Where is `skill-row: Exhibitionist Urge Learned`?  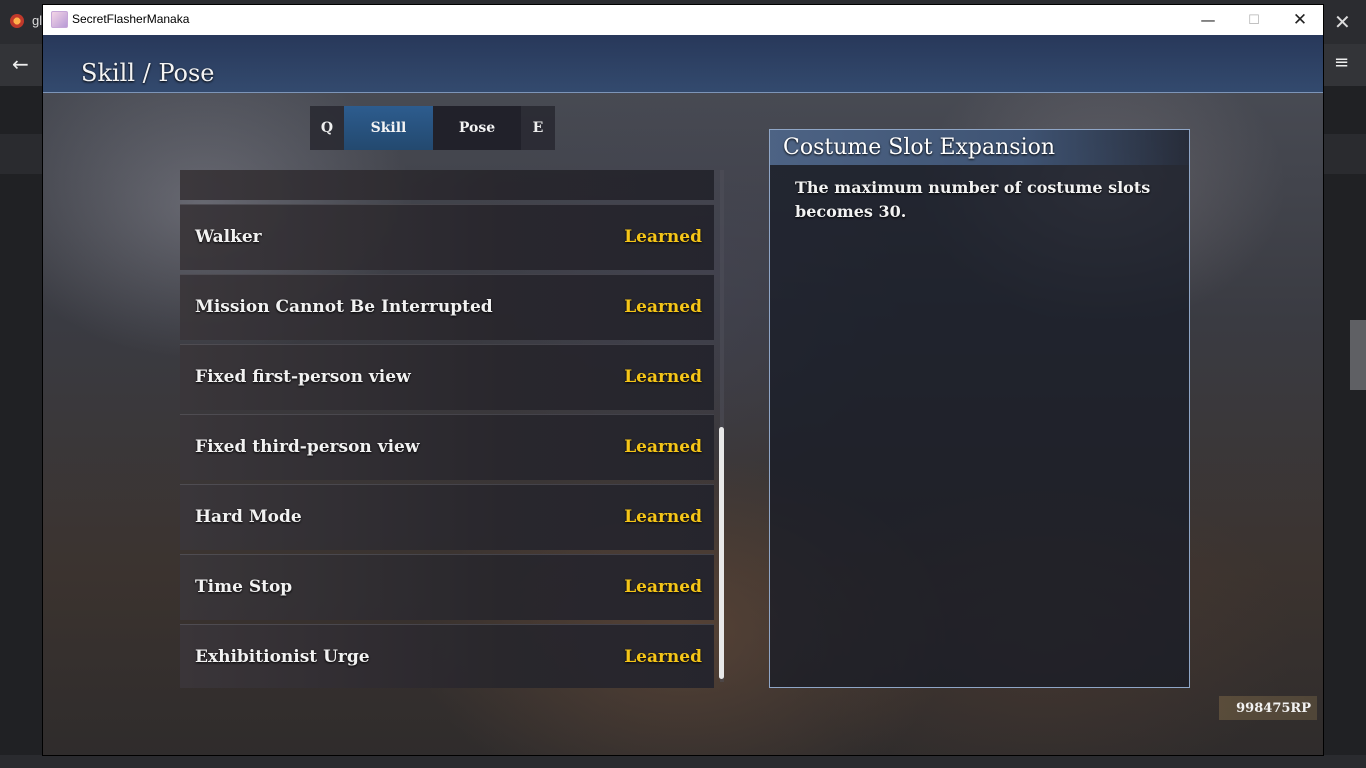
skill-row: Exhibitionist Urge Learned is located at coordinates (447, 656).